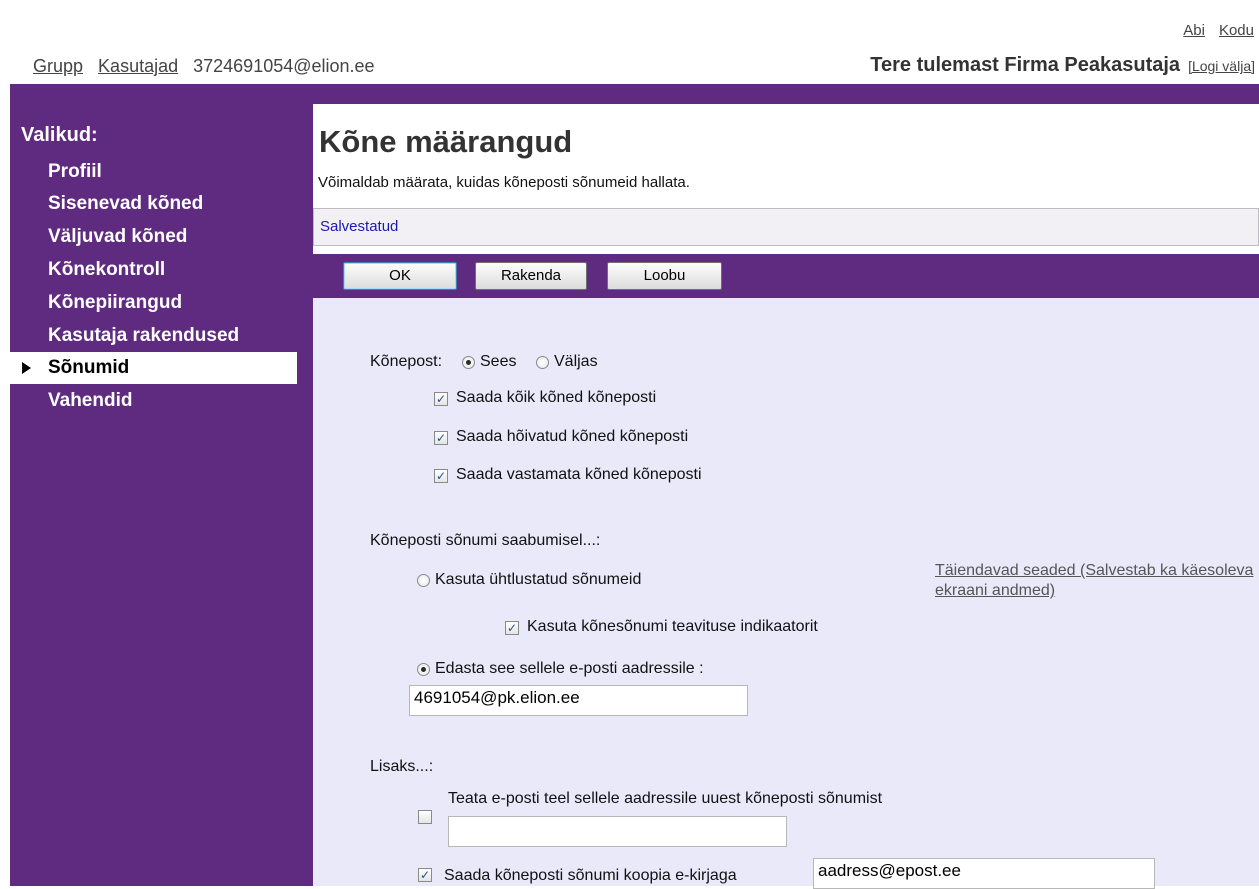  Describe the element at coordinates (153, 368) in the screenshot. I see `sidebar-item-messages: Sõnumid` at that location.